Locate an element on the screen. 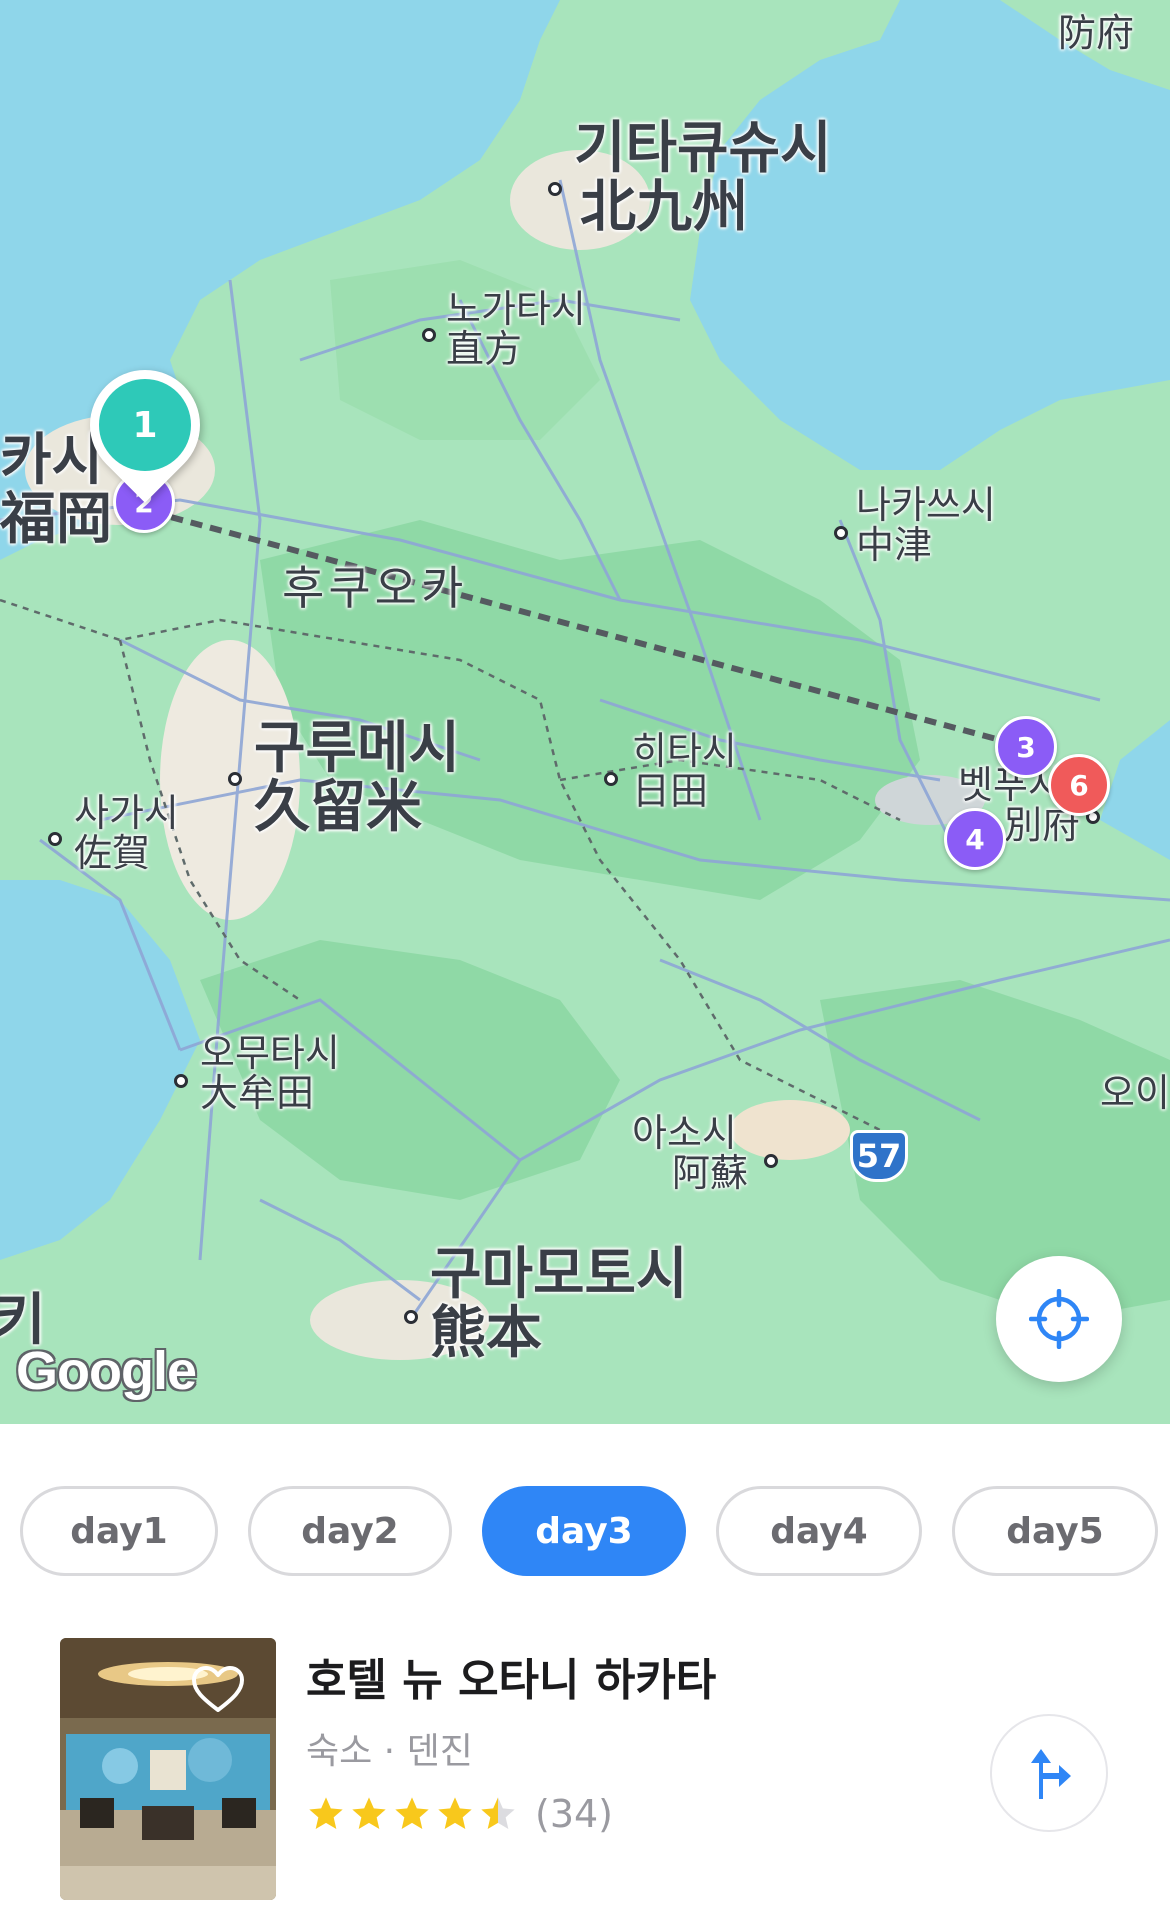 This screenshot has width=1170, height=1928. city-label-aso: 아소시 阿蘇 is located at coordinates (690, 1153).